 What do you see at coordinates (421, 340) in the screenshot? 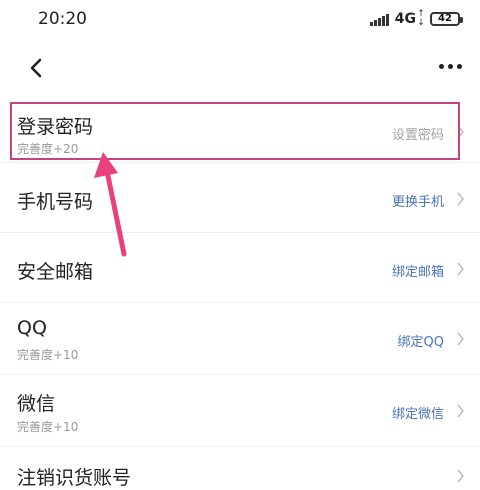
I see `bind-qq-link: 绑定QQ` at bounding box center [421, 340].